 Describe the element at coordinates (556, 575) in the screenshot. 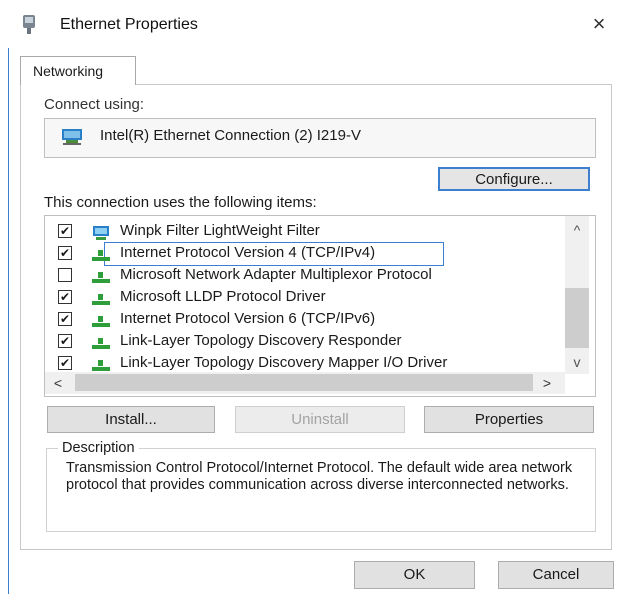

I see `cancel-button: Cancel` at that location.